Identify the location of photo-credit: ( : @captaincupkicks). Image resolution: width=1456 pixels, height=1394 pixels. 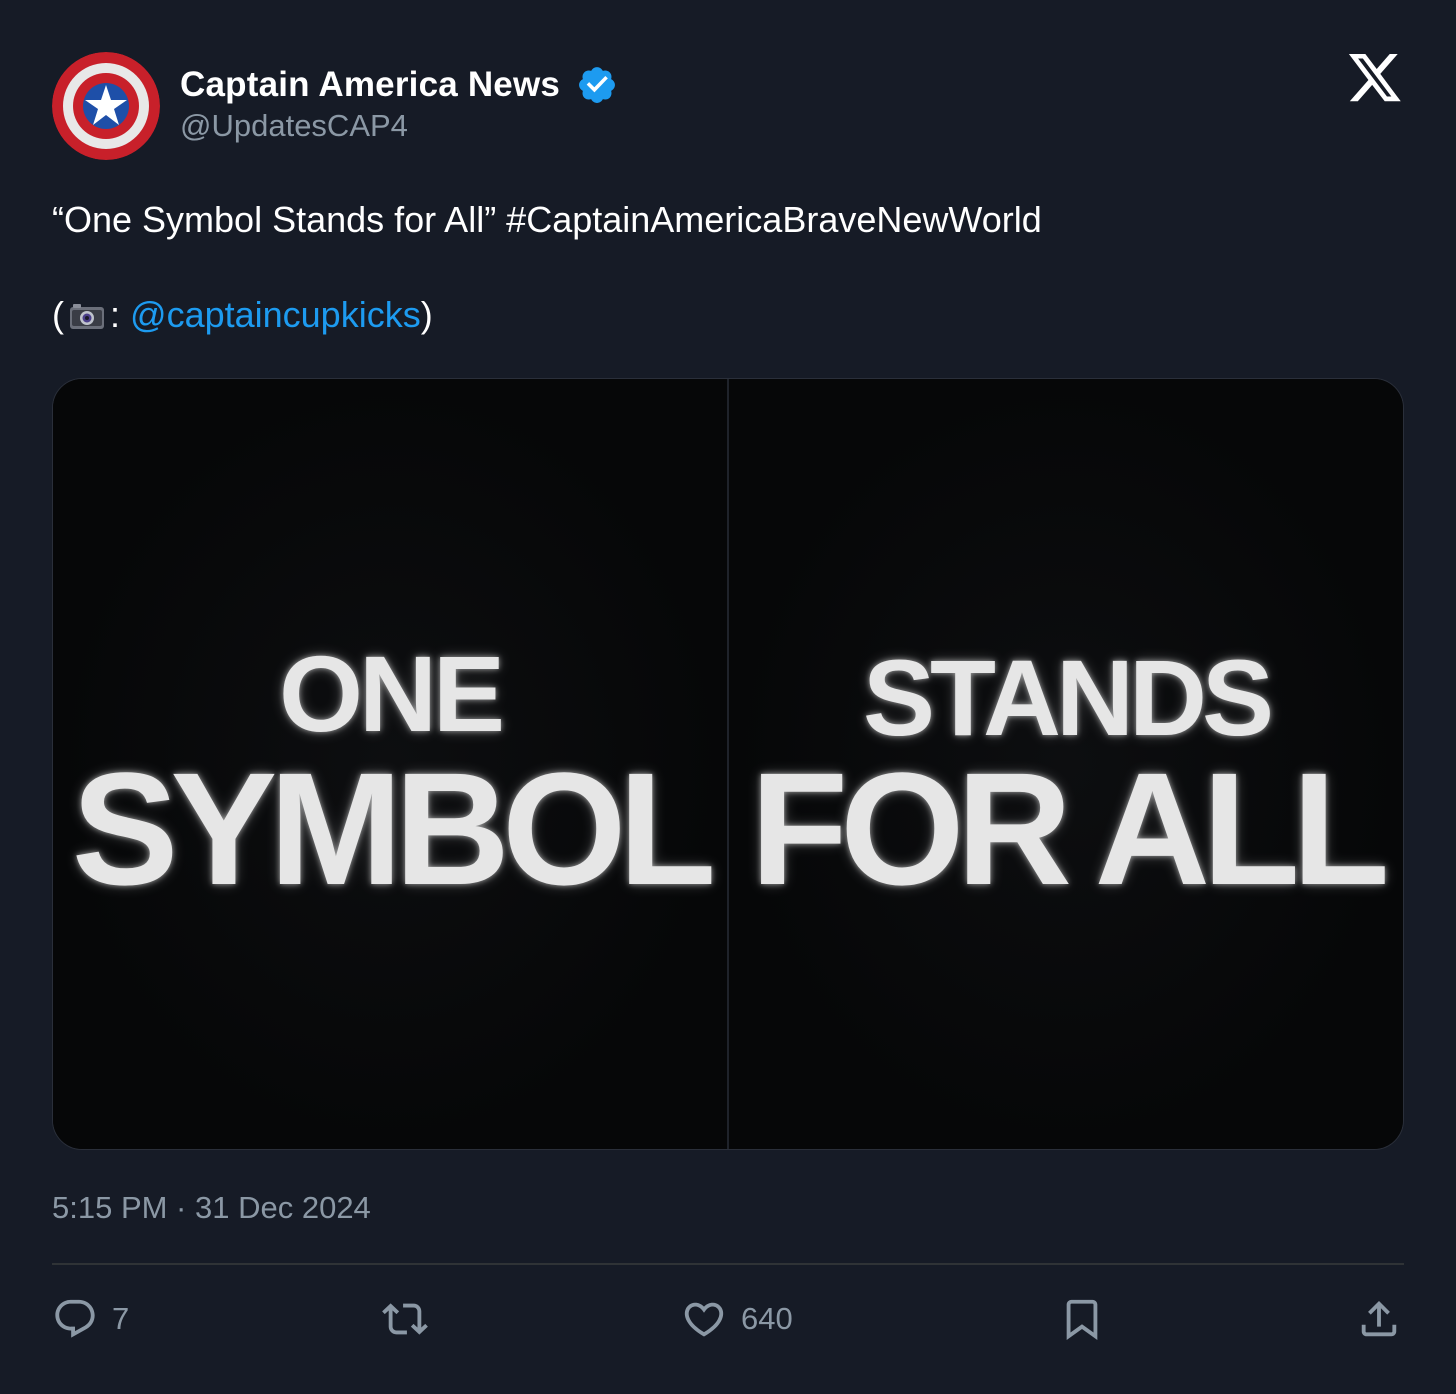
(242, 315).